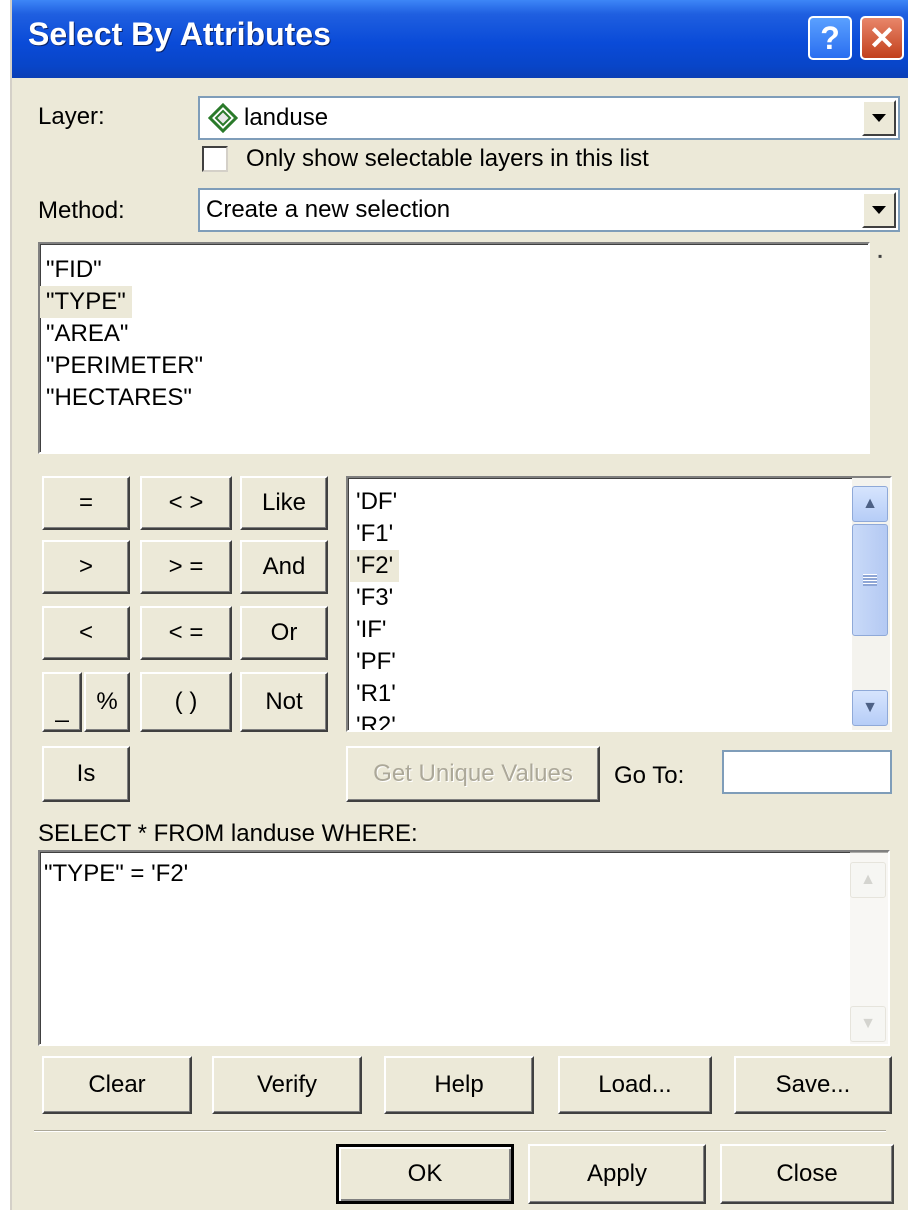  I want to click on goto-input, so click(807, 772).